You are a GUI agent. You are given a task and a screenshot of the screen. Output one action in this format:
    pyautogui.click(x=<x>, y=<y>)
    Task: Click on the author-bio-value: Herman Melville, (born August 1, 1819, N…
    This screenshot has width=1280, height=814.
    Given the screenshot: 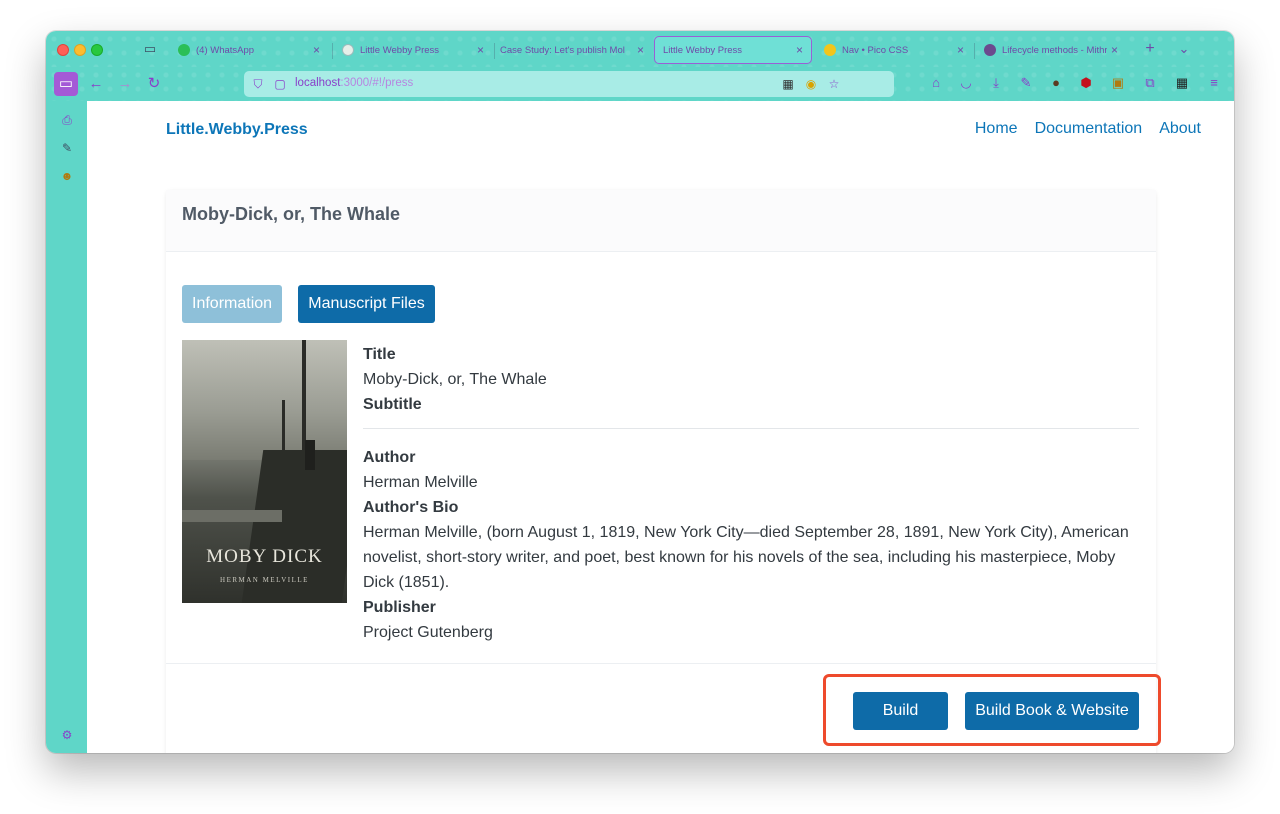 What is the action you would take?
    pyautogui.click(x=746, y=557)
    